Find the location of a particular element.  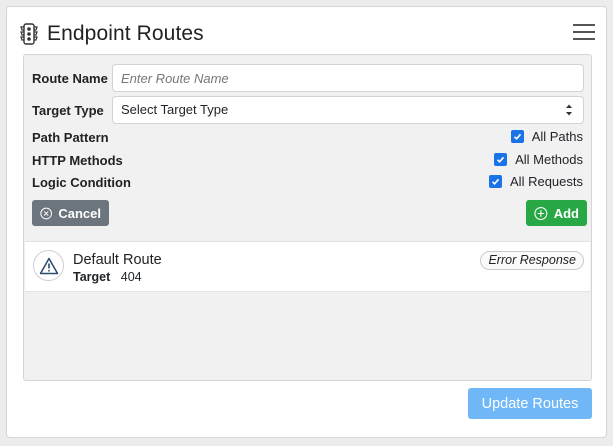

route-name-label: Route Name is located at coordinates (70, 78).